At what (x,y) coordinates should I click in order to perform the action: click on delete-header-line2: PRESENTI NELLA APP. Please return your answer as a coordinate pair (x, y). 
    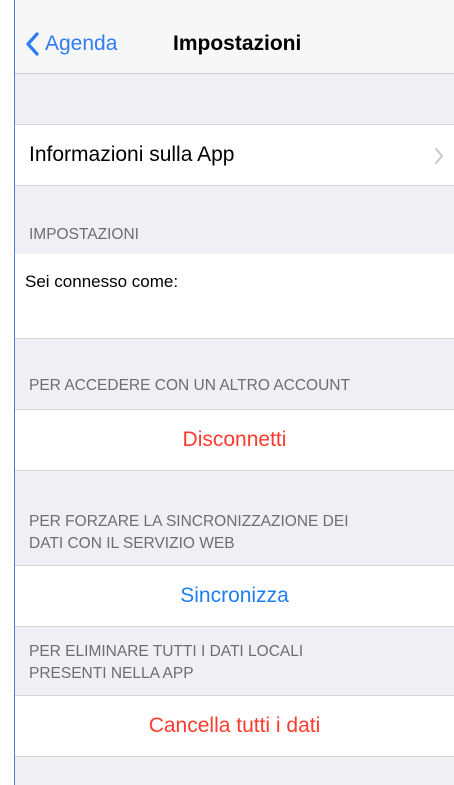
    Looking at the image, I should click on (111, 673).